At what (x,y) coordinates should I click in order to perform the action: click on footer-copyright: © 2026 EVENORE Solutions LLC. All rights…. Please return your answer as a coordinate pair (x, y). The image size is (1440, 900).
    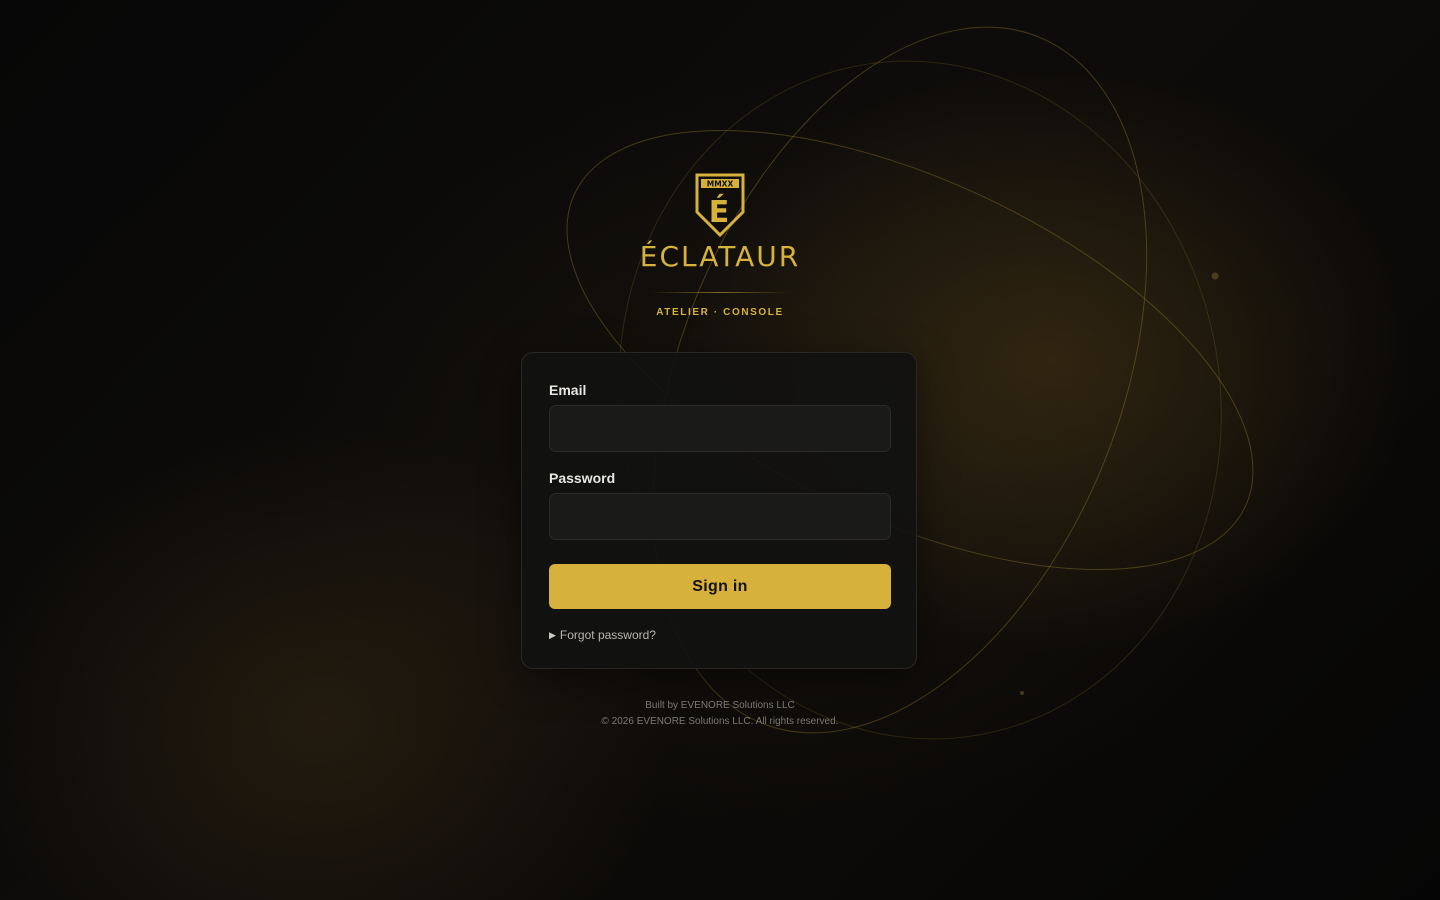
    Looking at the image, I should click on (720, 721).